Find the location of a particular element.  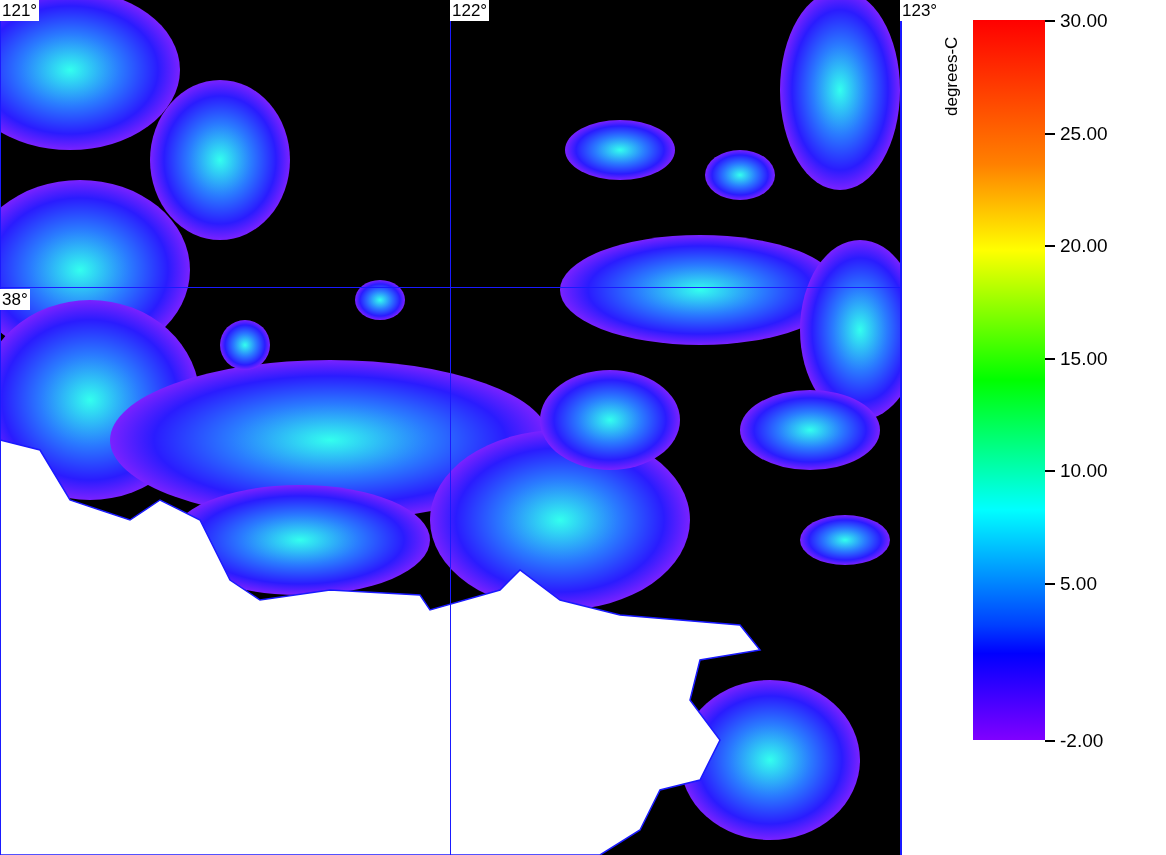

colorbar-tick-label: 15.00 is located at coordinates (1084, 358).